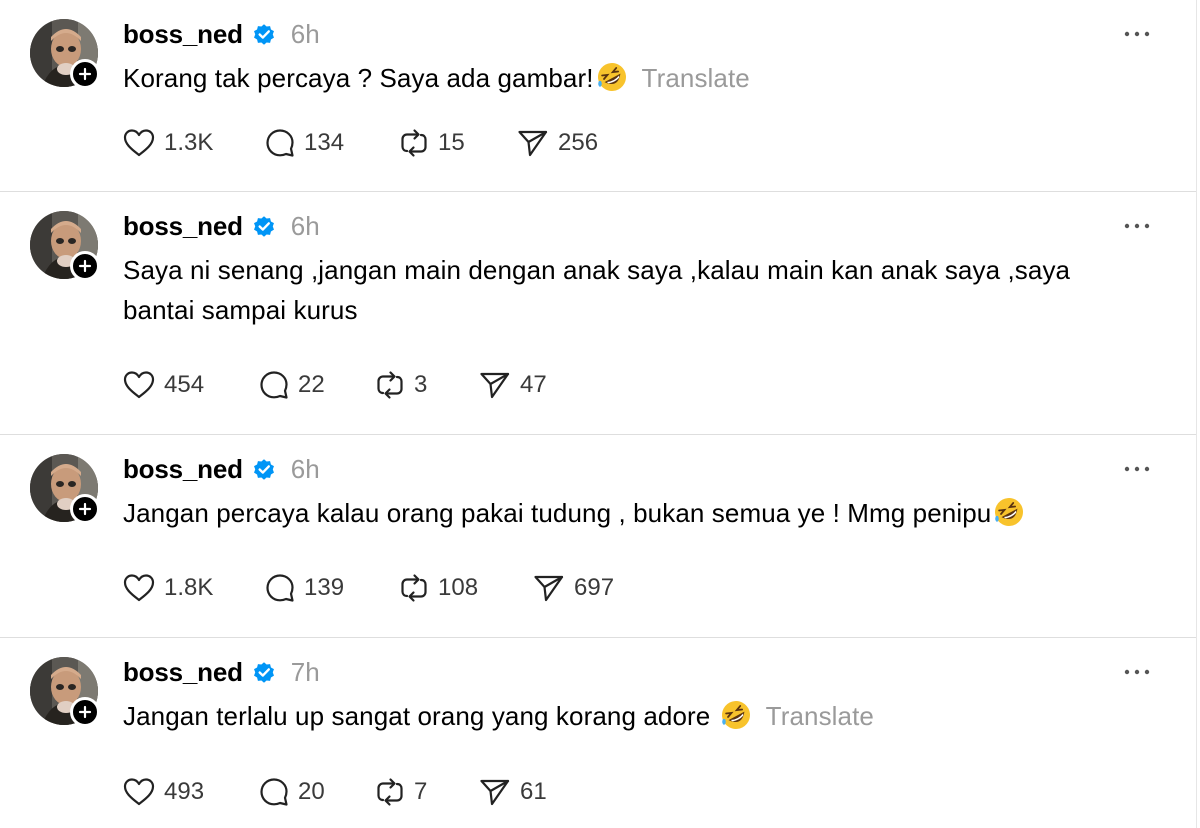 This screenshot has width=1200, height=828. Describe the element at coordinates (324, 142) in the screenshot. I see `reply-count: 134` at that location.